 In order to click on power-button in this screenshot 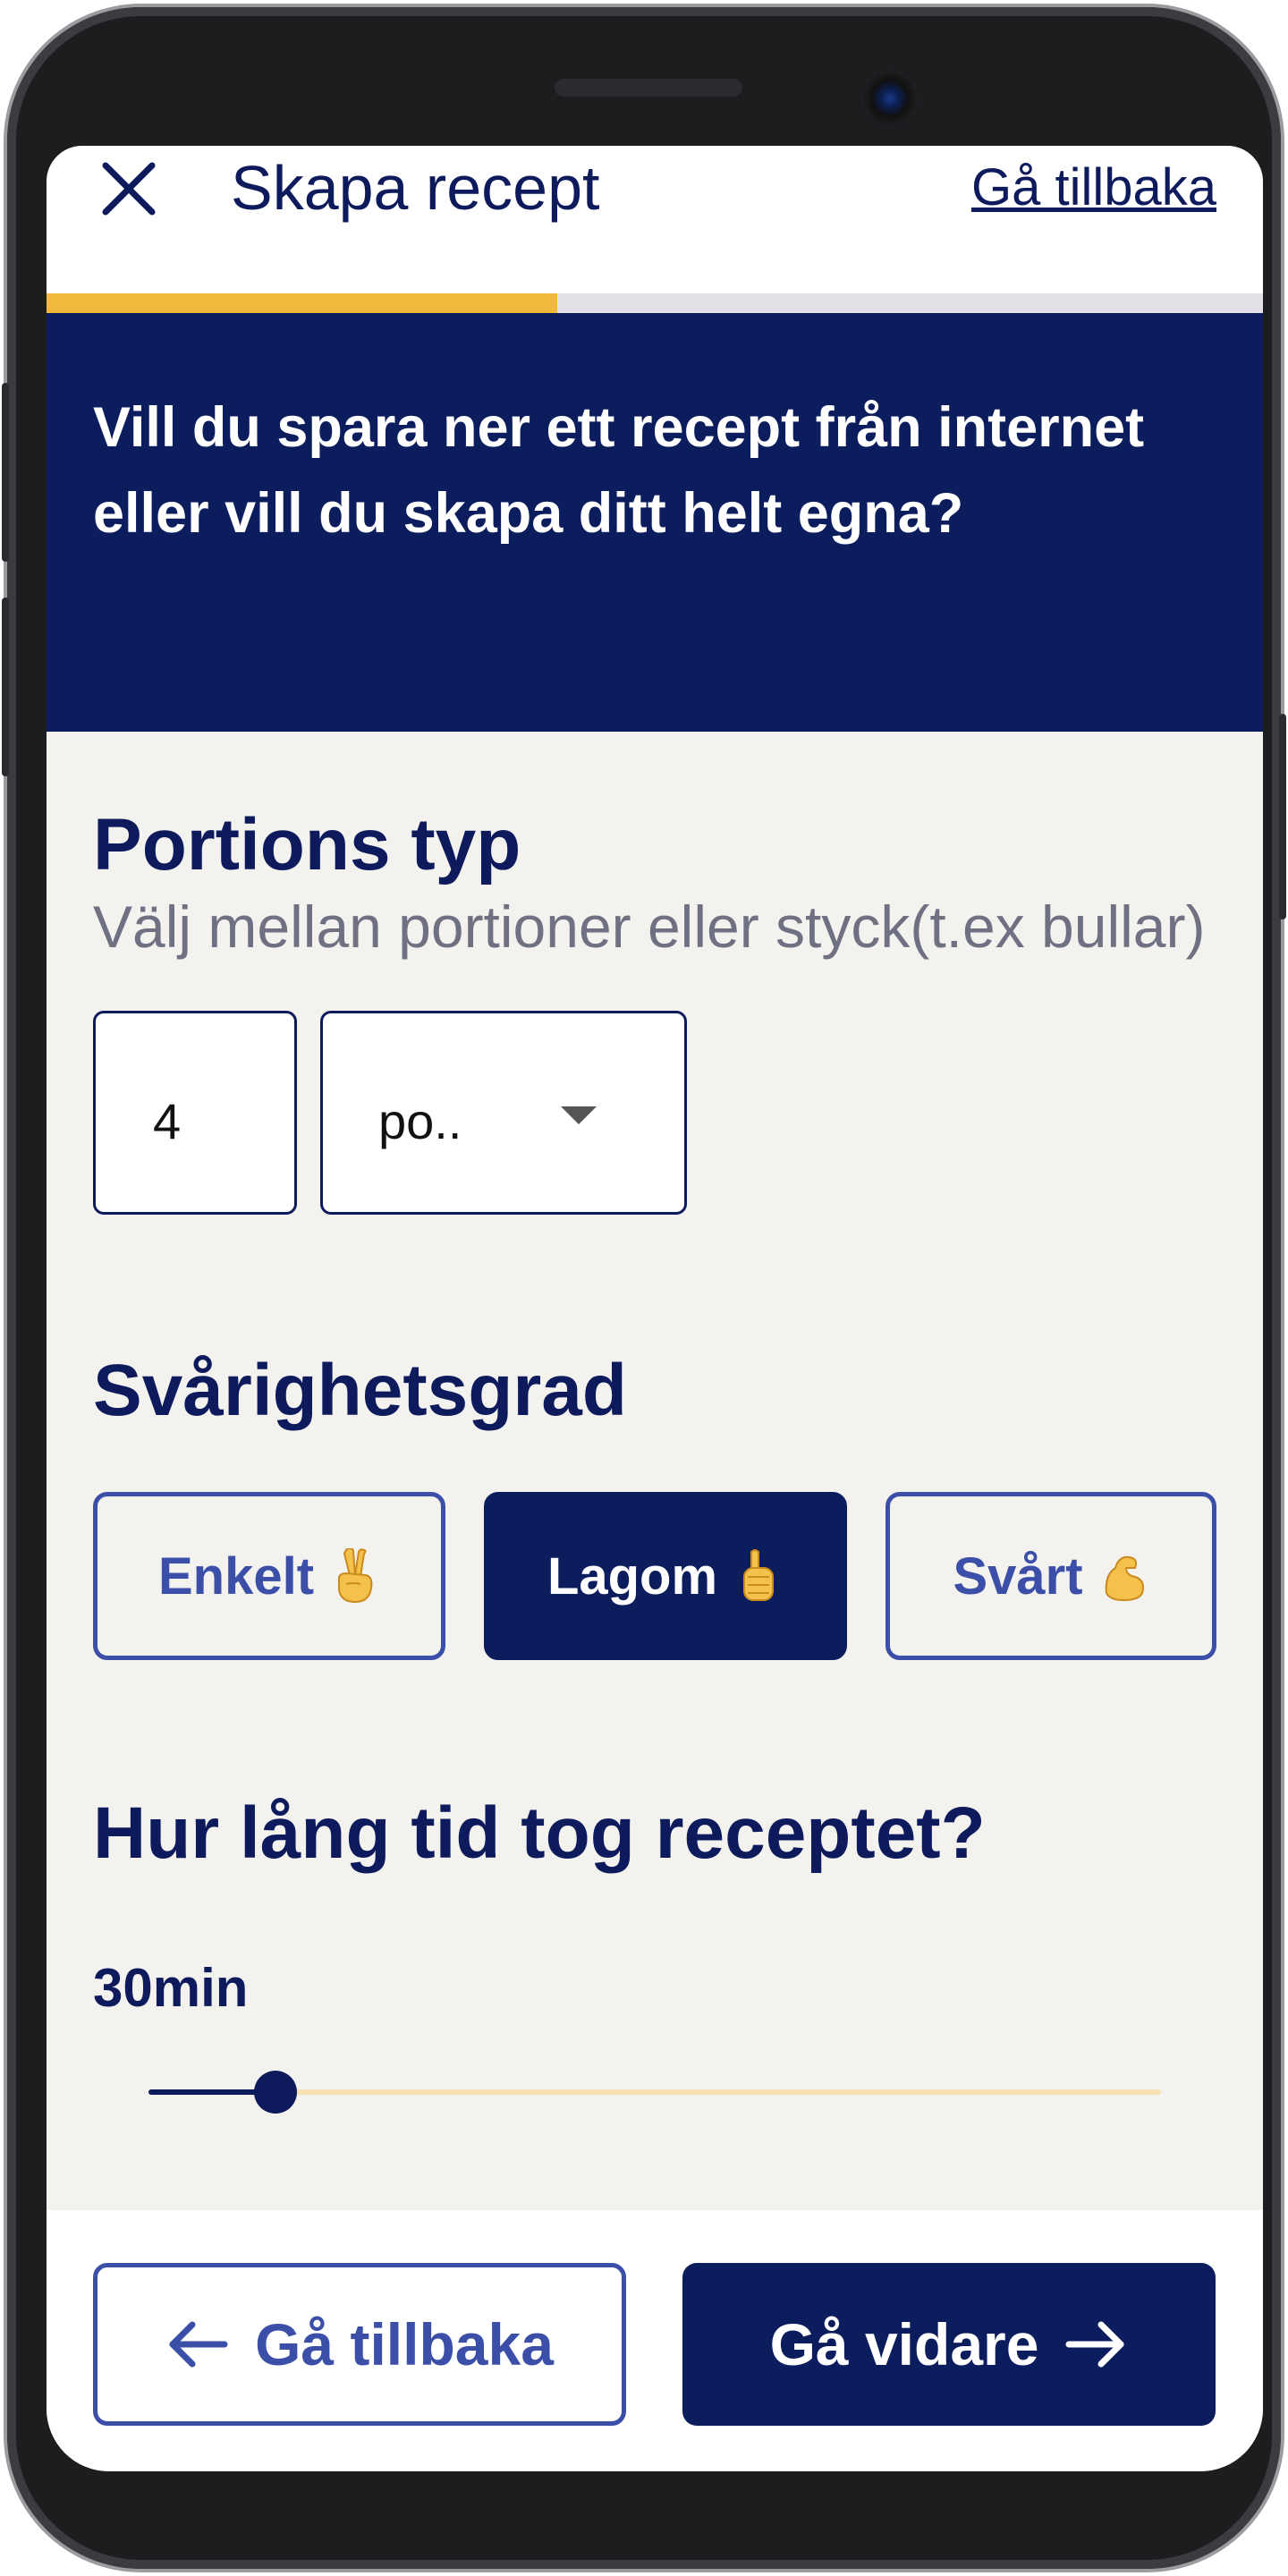, I will do `click(1282, 816)`.